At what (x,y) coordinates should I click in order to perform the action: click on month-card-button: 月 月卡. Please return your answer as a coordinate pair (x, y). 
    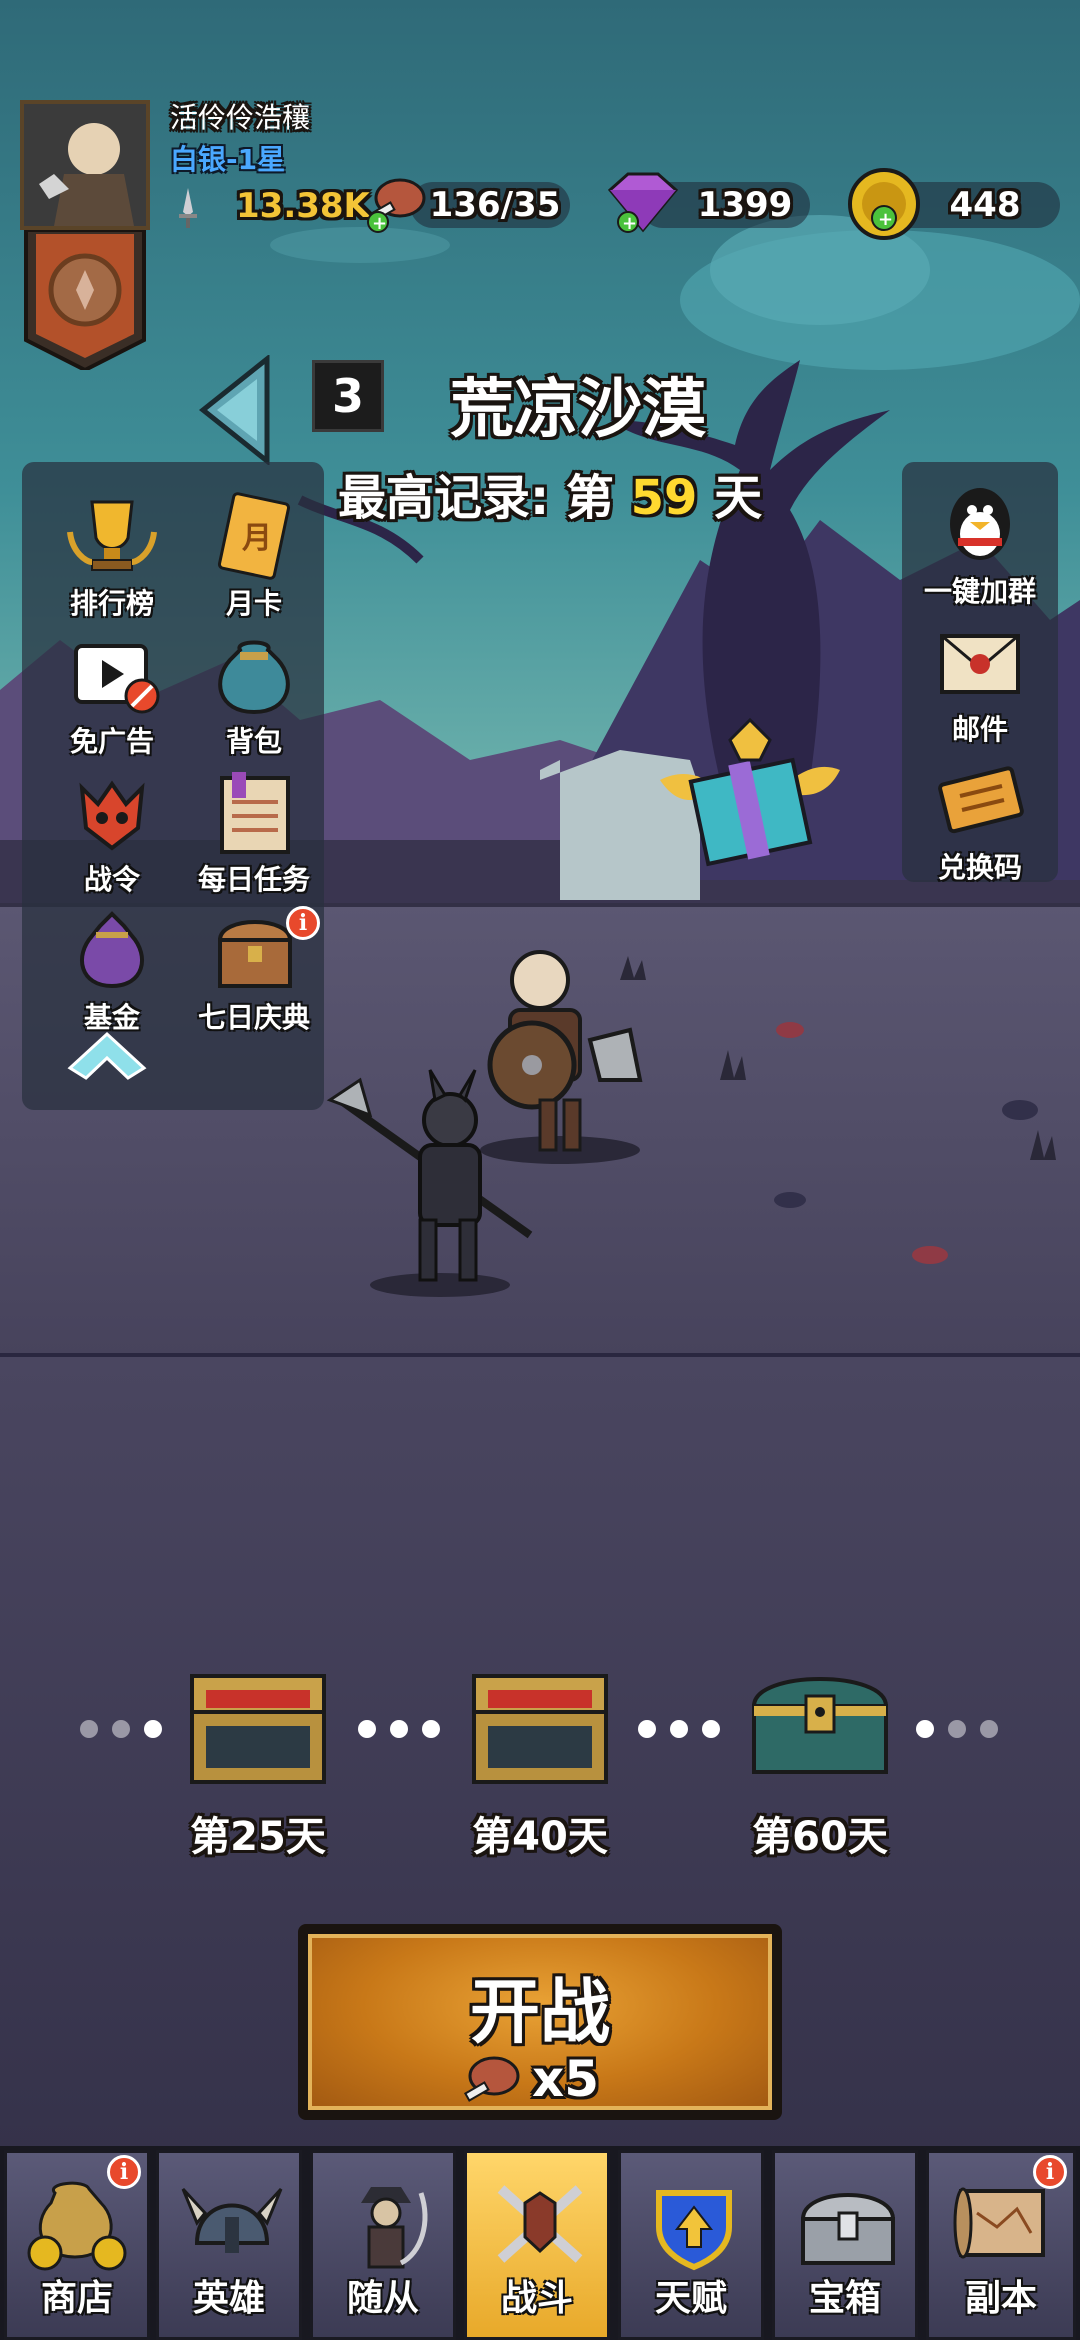
    Looking at the image, I should click on (254, 557).